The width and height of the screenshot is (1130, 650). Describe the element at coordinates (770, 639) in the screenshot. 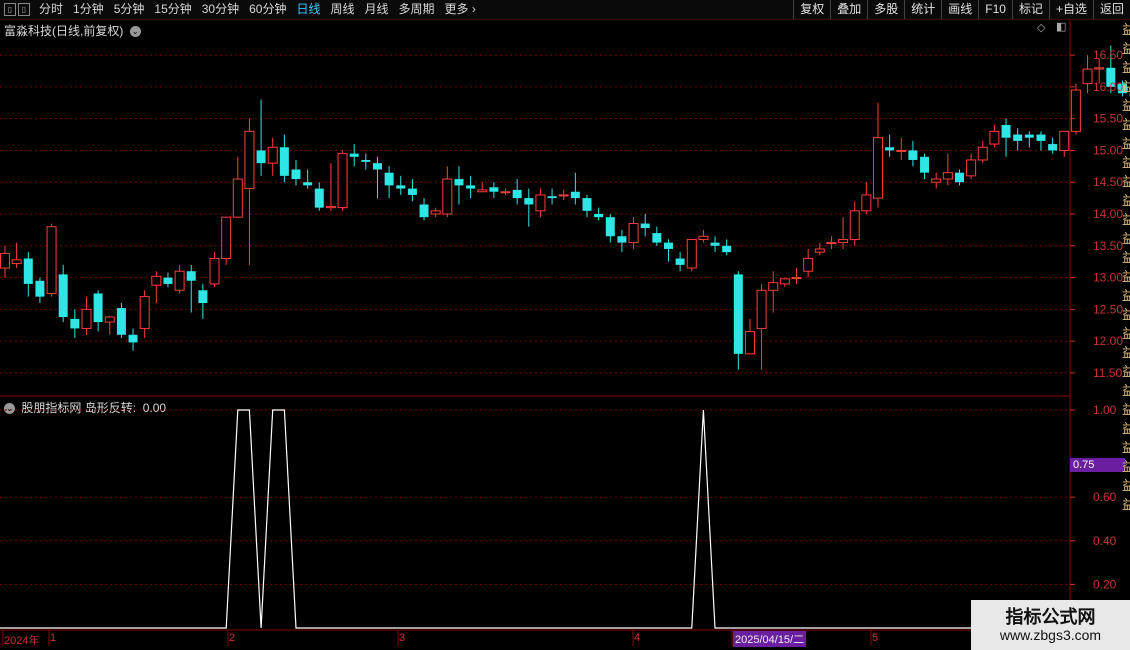

I see `date-label: 2025/04/15/二` at that location.